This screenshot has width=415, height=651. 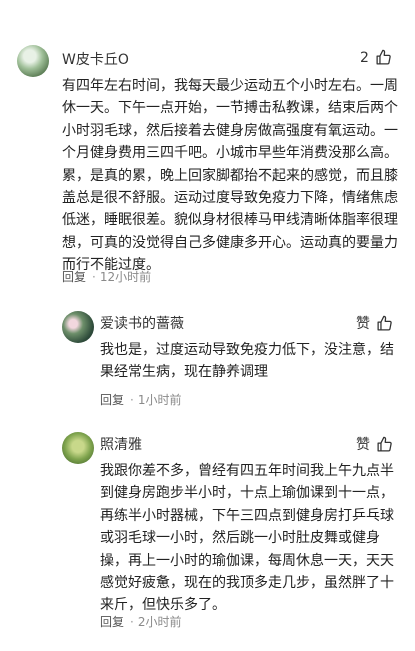 I want to click on reply-time: 1小时前, so click(x=159, y=400).